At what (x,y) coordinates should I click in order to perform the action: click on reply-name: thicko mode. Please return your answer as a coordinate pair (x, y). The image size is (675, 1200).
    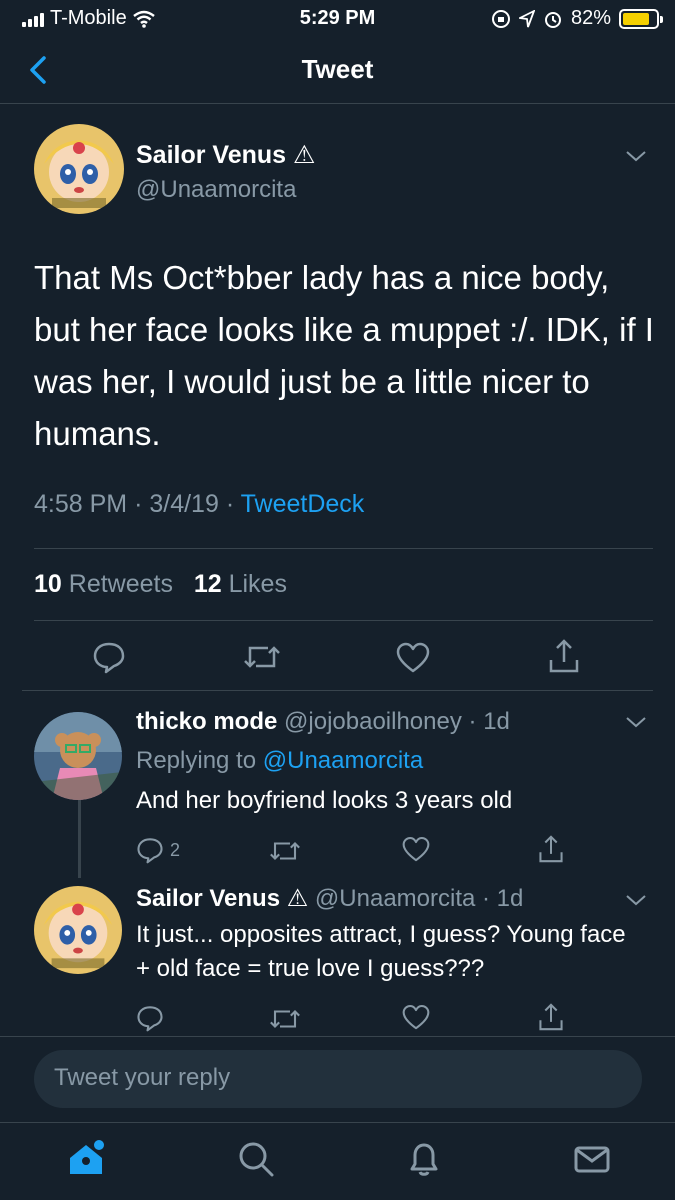
    Looking at the image, I should click on (206, 721).